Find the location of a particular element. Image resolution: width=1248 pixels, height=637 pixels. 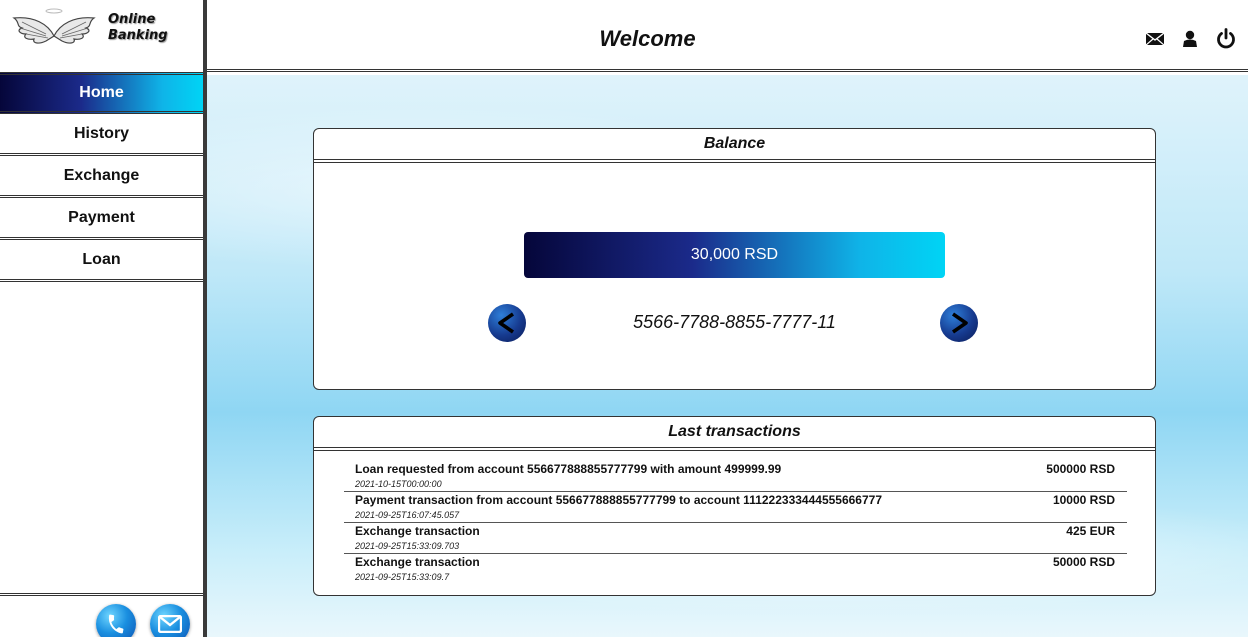

sidebar-item-label: Home is located at coordinates (101, 92).